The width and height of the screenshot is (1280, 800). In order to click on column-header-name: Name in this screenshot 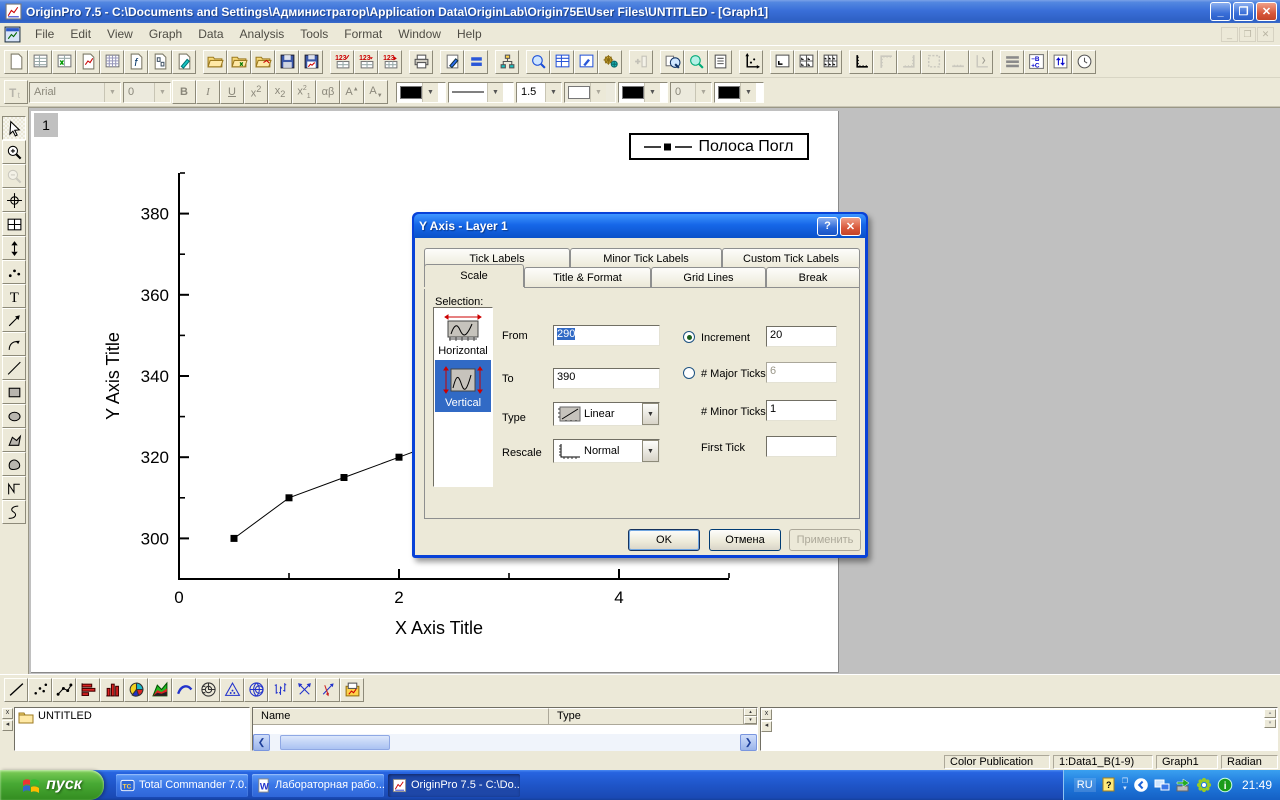, I will do `click(401, 716)`.